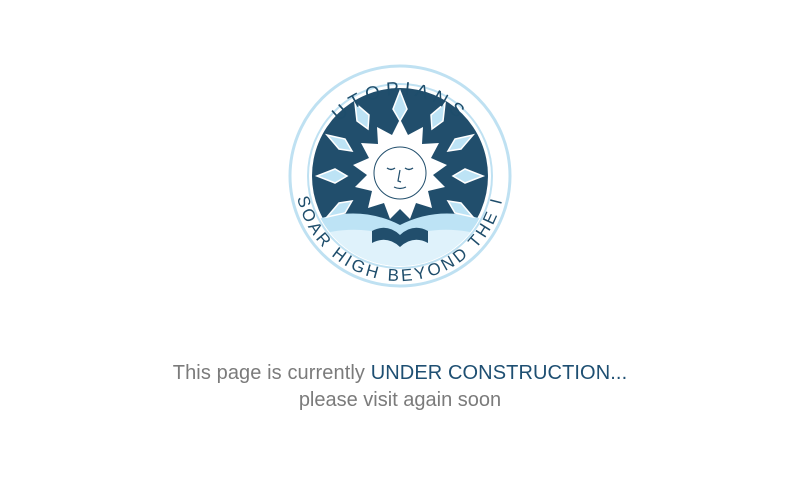 This screenshot has height=500, width=800. What do you see at coordinates (271, 373) in the screenshot?
I see `message-prefix: This page is currently` at bounding box center [271, 373].